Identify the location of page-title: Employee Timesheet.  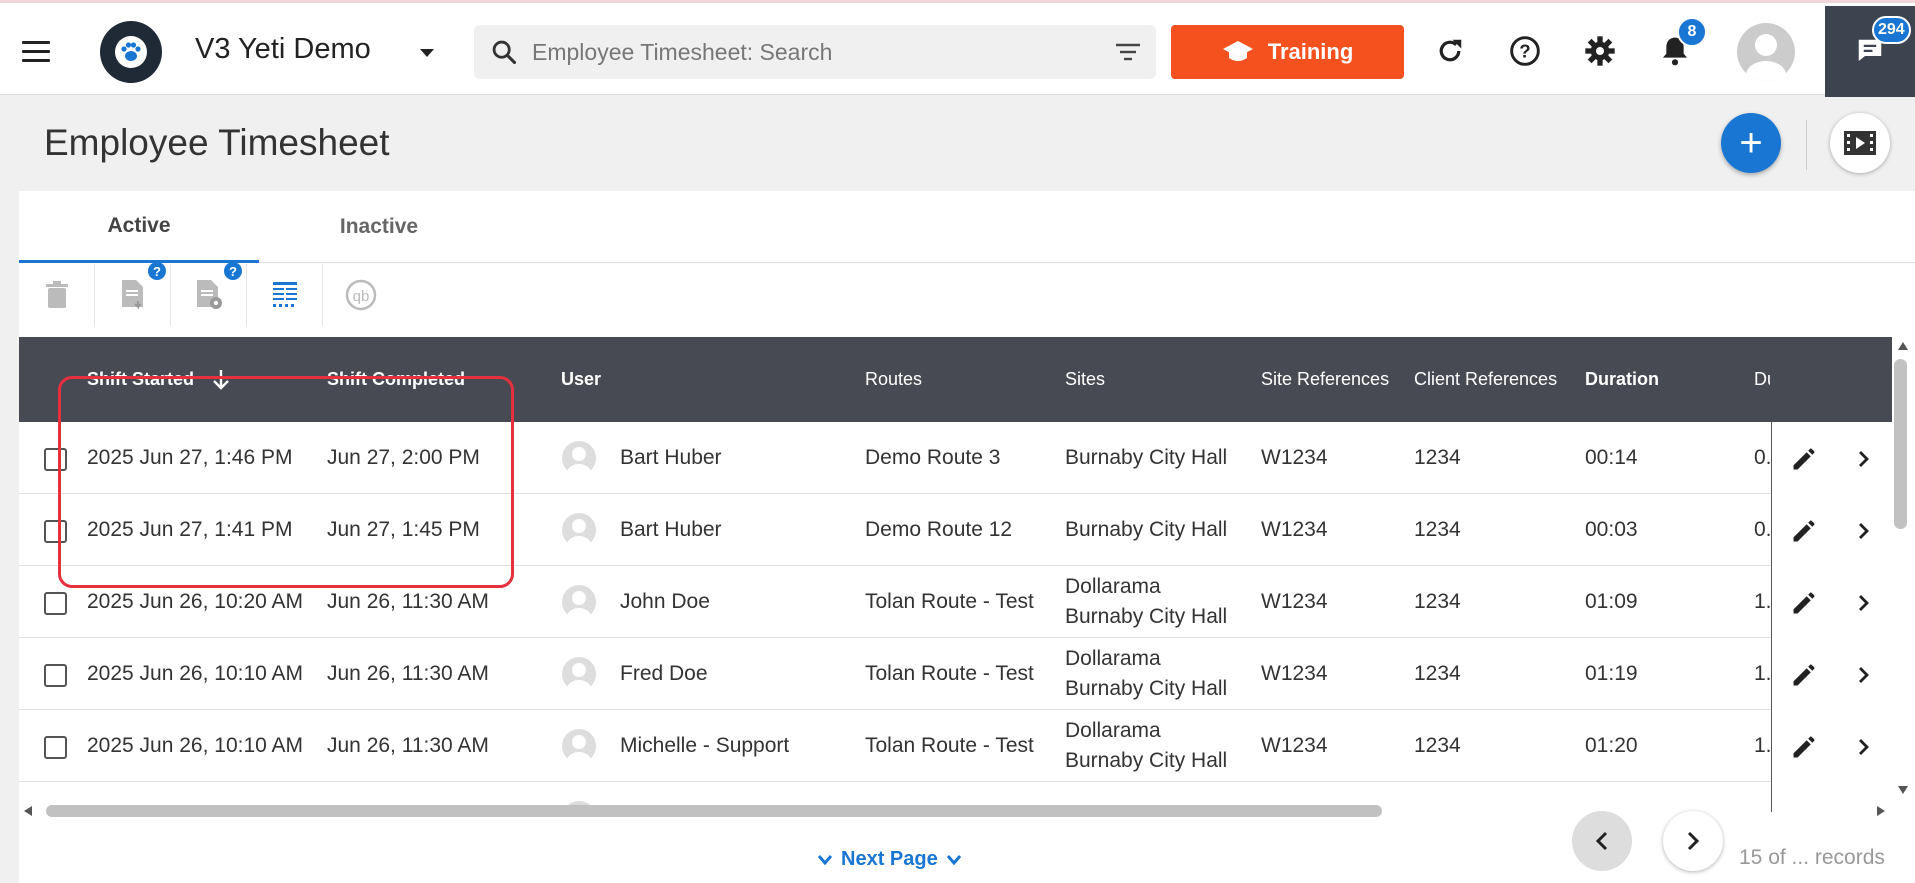
(217, 142).